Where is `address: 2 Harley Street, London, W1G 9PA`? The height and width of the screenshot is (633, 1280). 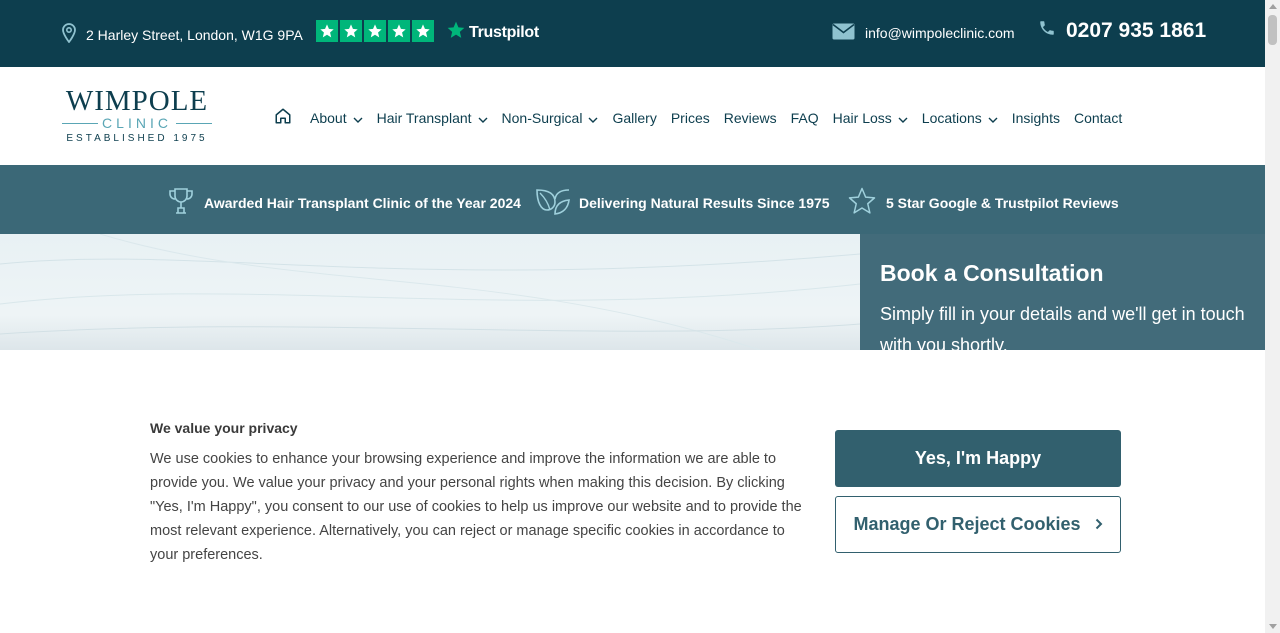 address: 2 Harley Street, London, W1G 9PA is located at coordinates (182, 34).